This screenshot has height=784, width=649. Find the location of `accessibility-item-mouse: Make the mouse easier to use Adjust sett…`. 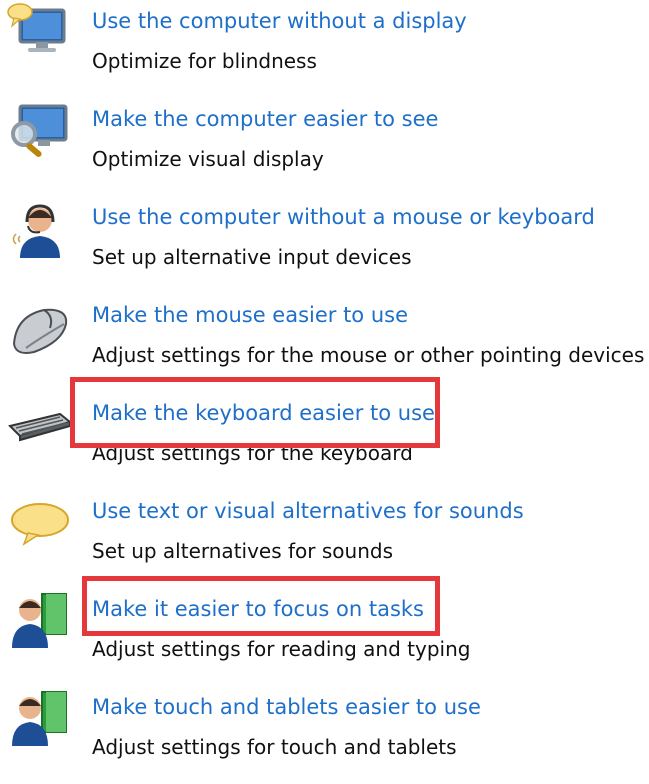

accessibility-item-mouse: Make the mouse easier to use Adjust sett… is located at coordinates (324, 343).